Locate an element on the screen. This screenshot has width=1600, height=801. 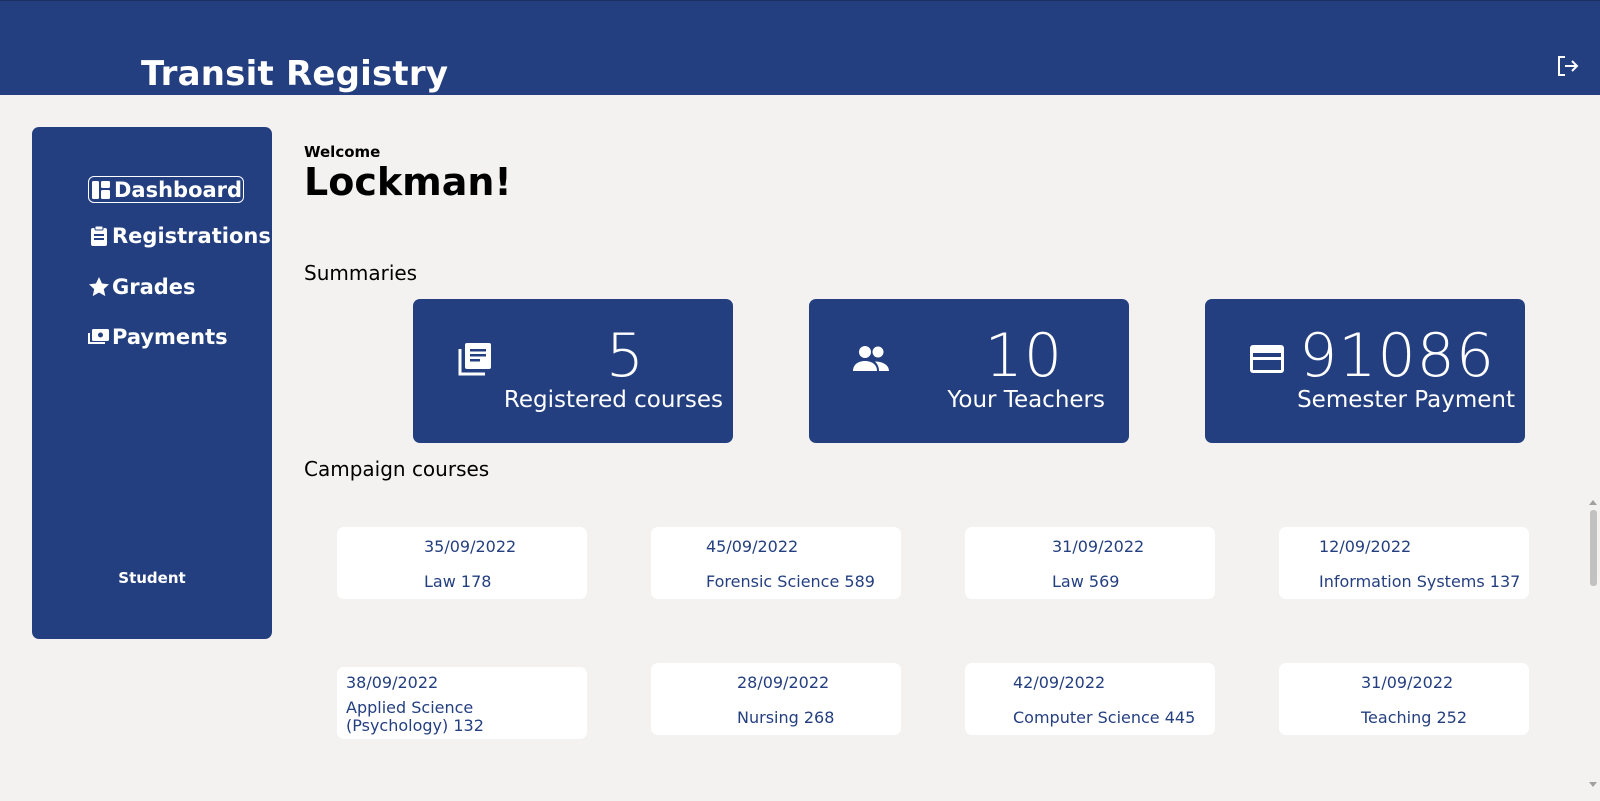
campaign-course-card: 12/09/2022 Information Systems 137 is located at coordinates (1404, 563).